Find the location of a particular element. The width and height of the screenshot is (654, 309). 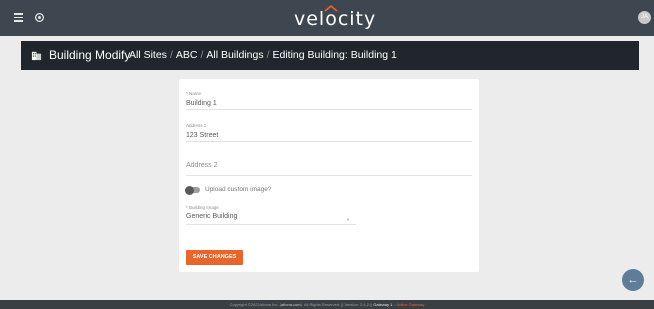

footer-gateway: Gateway 1 is located at coordinates (382, 304).